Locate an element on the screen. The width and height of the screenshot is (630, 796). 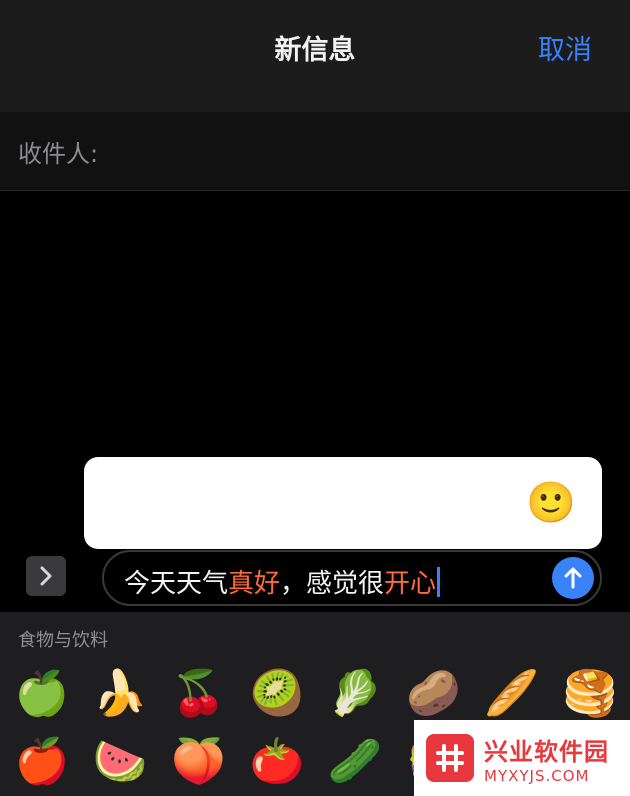
arrow-up-icon is located at coordinates (573, 578).